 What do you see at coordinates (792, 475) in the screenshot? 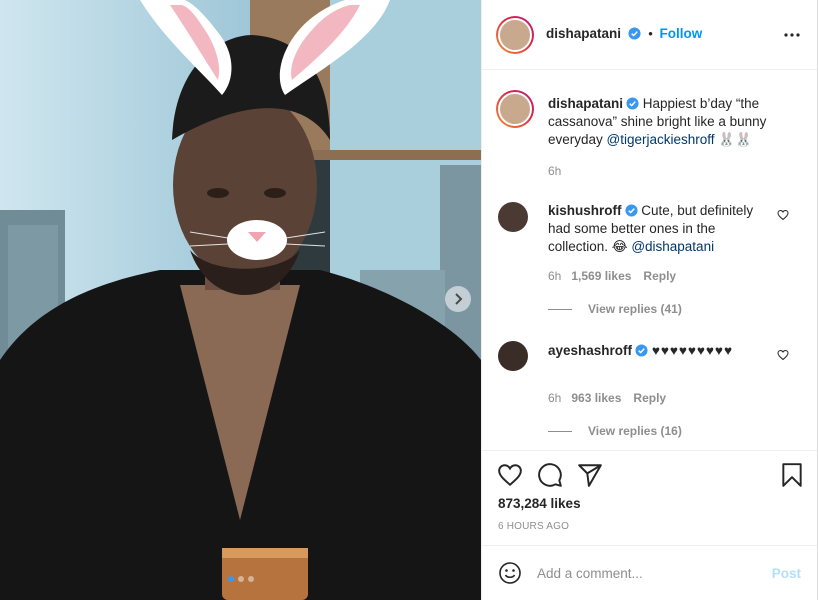
I see `bookmark-icon` at bounding box center [792, 475].